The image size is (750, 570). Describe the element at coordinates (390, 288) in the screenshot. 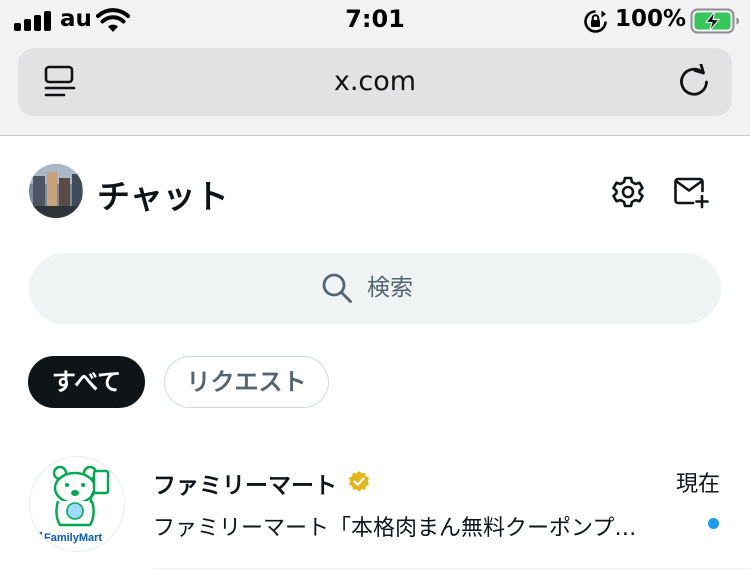

I see `search-placeholder: 検索` at that location.